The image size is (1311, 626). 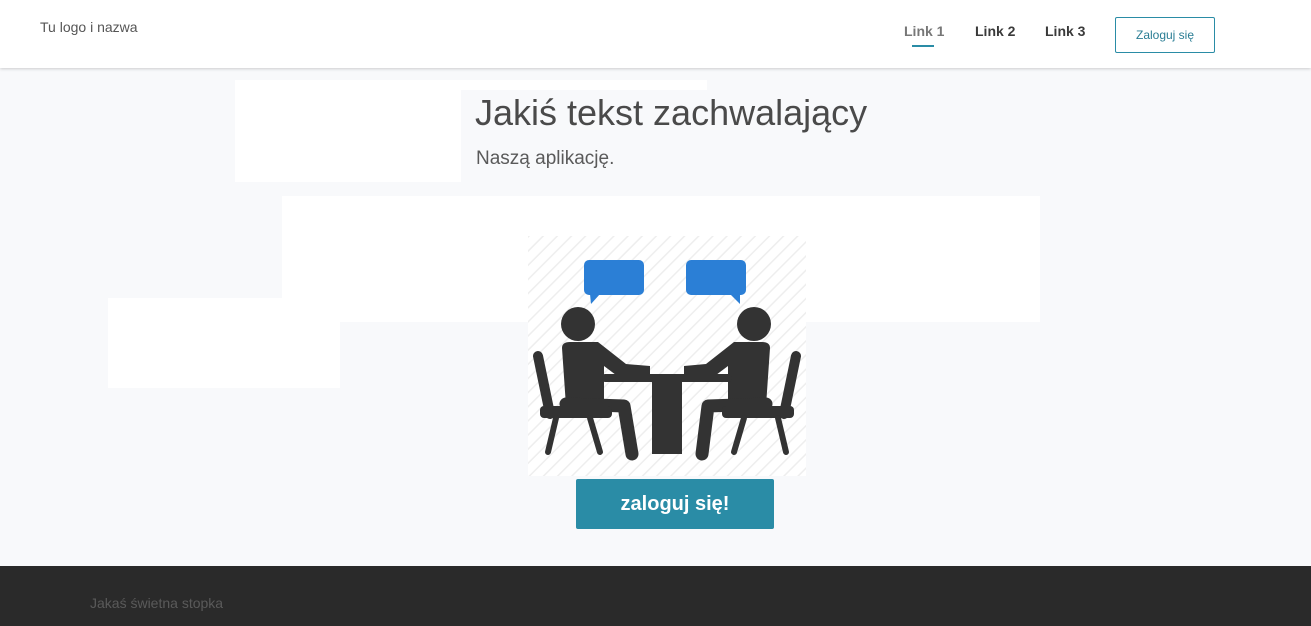 I want to click on cta-login-button: zaloguj się!, so click(x=675, y=504).